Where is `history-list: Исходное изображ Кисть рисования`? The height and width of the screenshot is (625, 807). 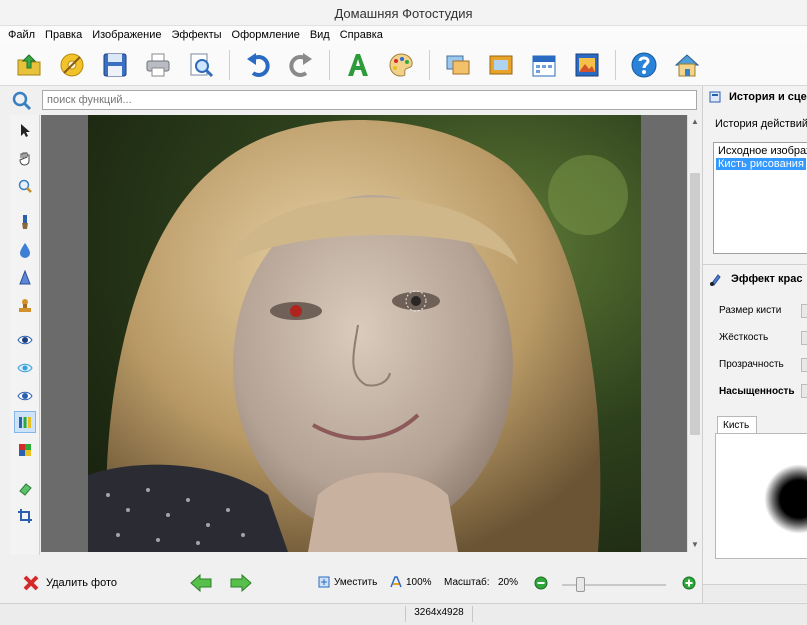 history-list: Исходное изображ Кисть рисования is located at coordinates (760, 198).